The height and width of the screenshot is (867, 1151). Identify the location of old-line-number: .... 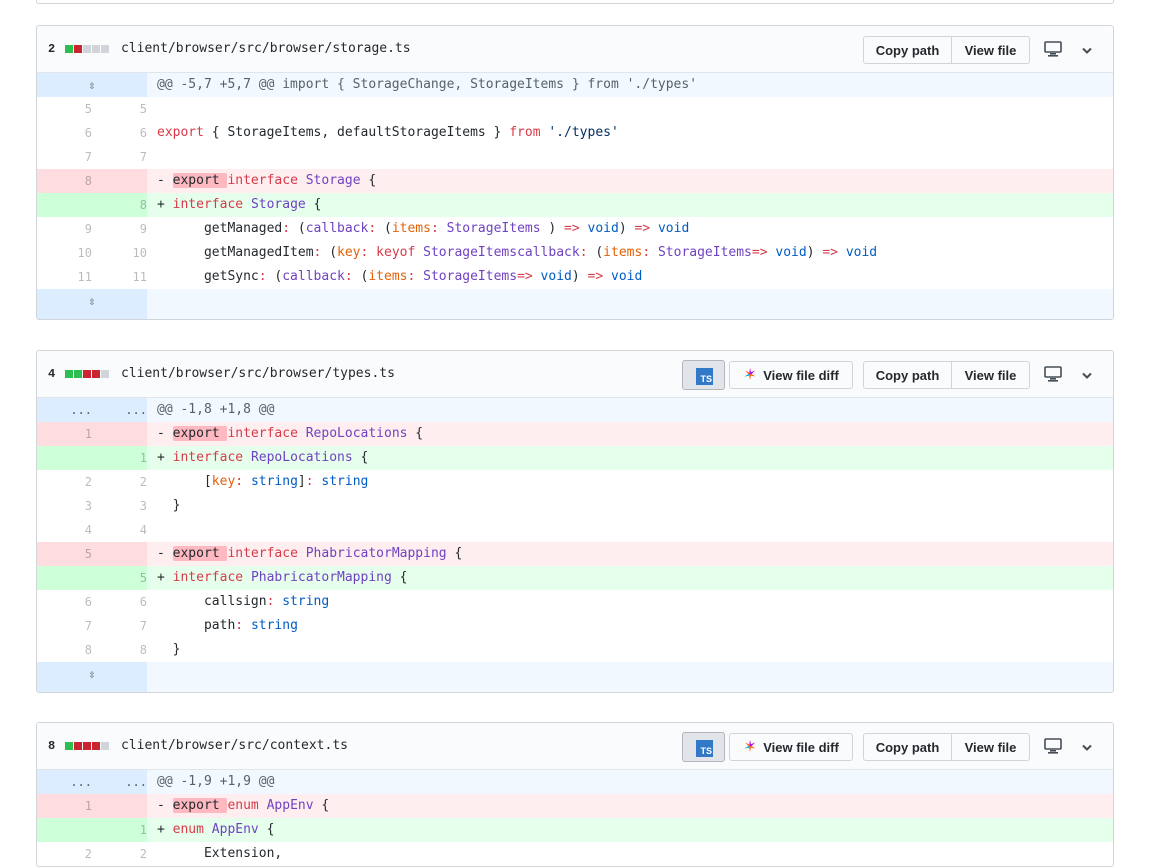
(64, 782).